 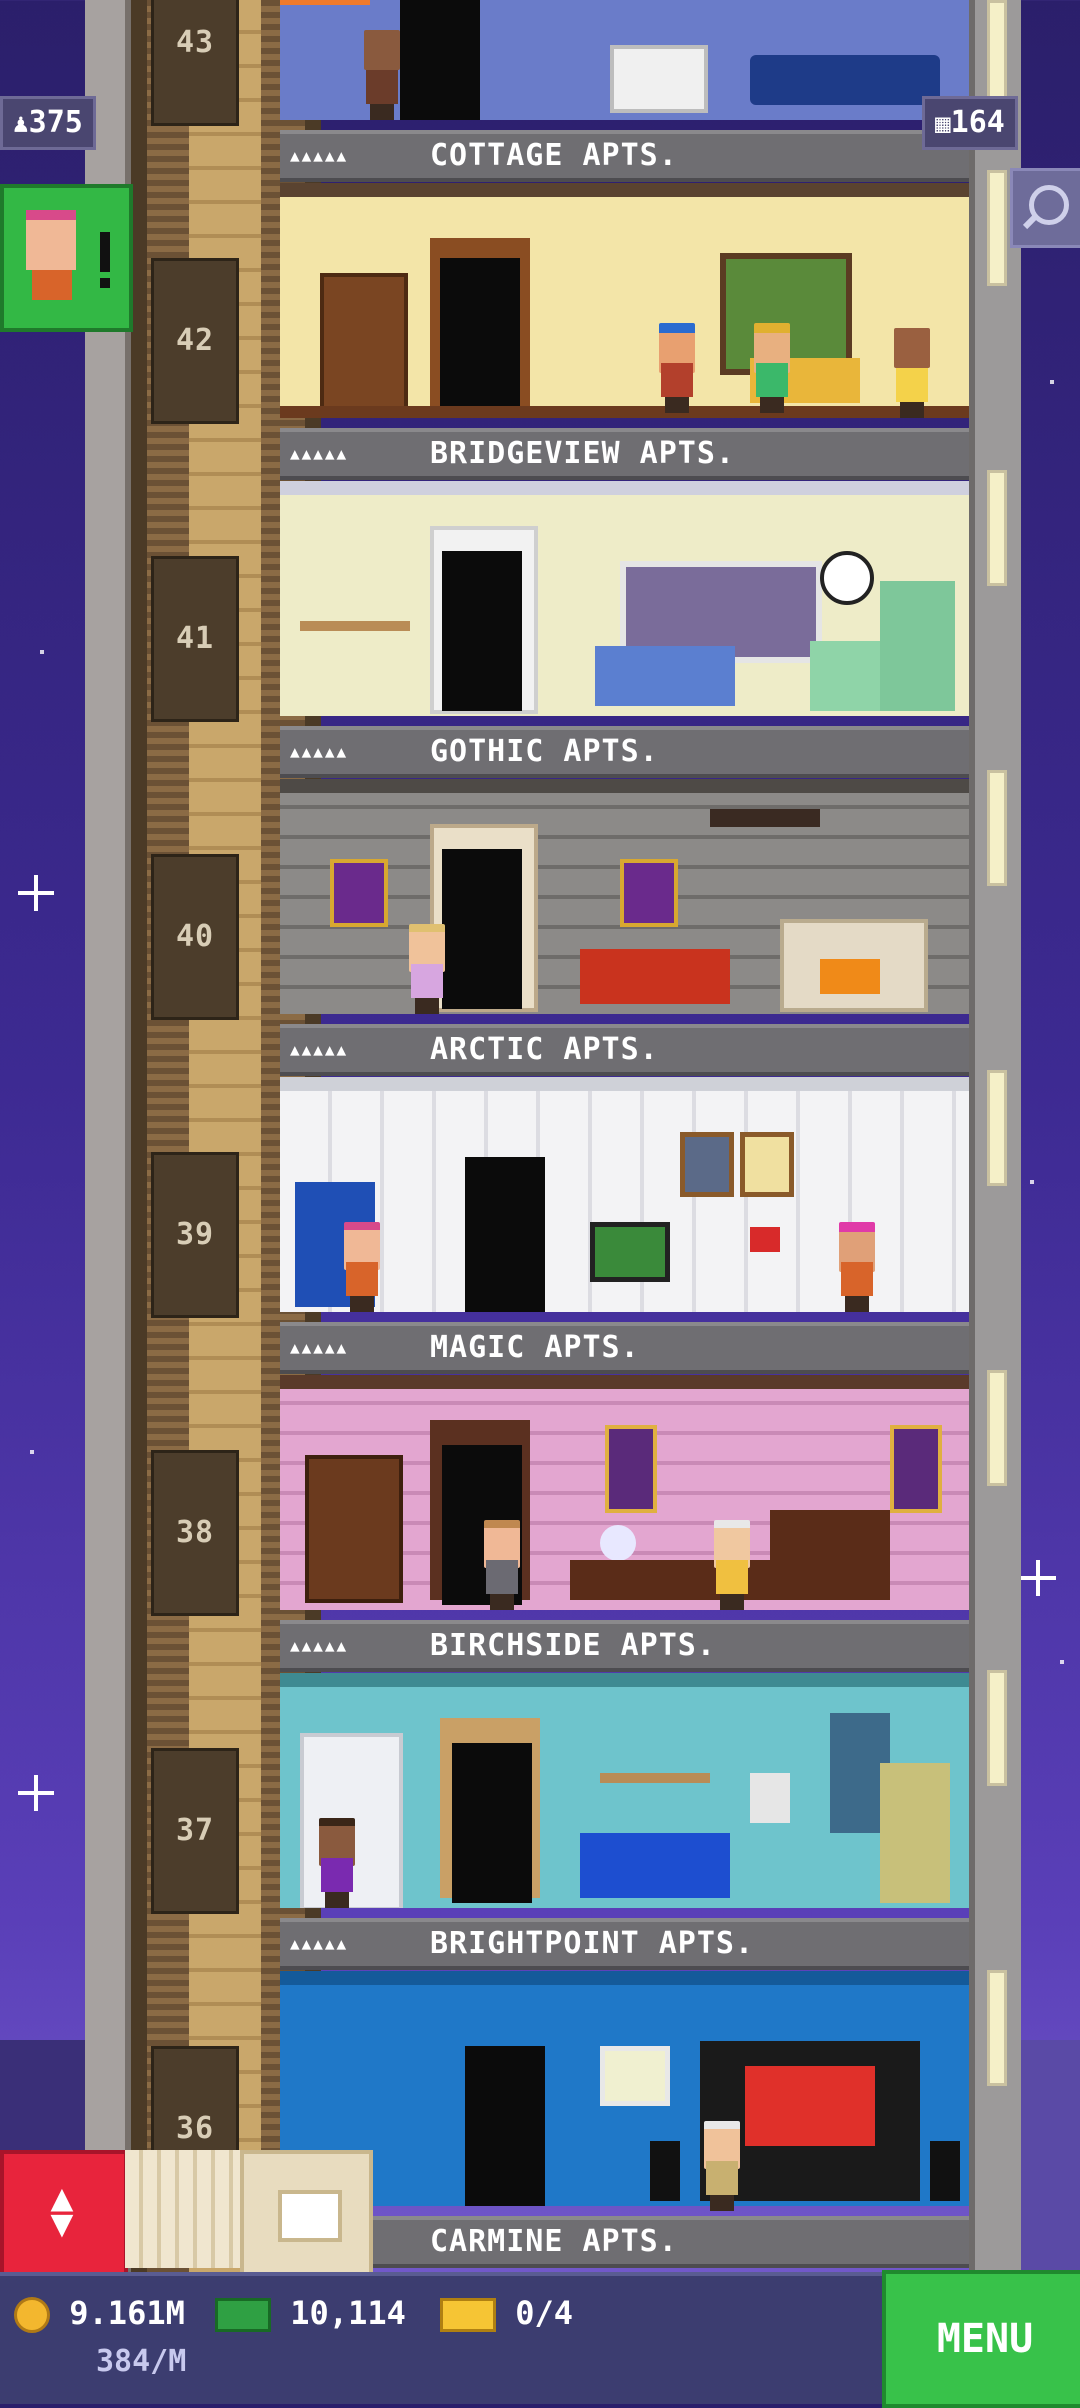 What do you see at coordinates (618, 1543) in the screenshot?
I see `crystal-ball` at bounding box center [618, 1543].